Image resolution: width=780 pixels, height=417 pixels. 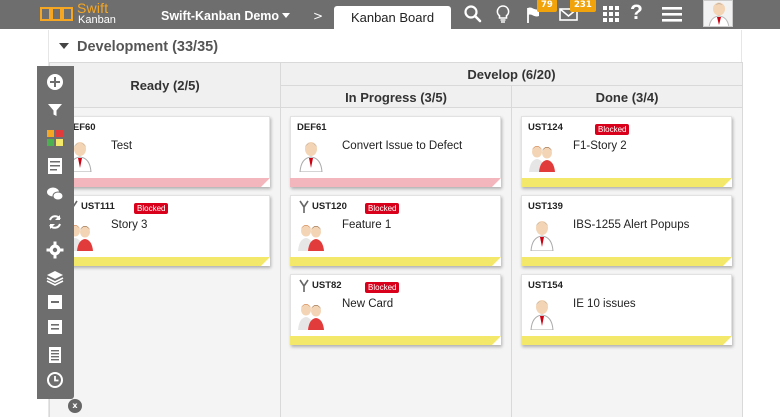 I want to click on search-icon, so click(x=473, y=14).